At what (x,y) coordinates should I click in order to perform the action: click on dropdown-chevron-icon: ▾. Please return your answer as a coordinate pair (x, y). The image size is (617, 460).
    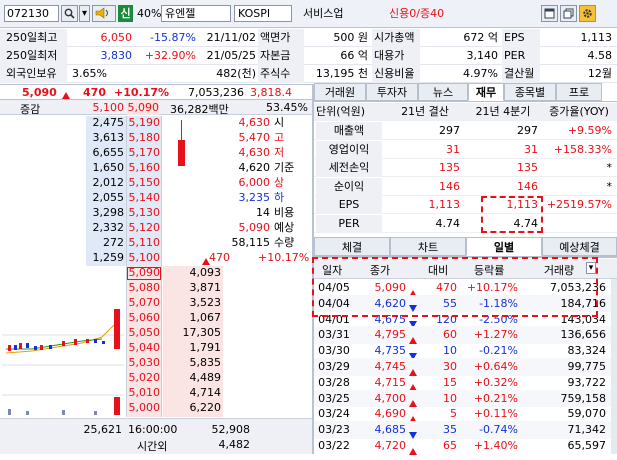
    Looking at the image, I should click on (84, 13).